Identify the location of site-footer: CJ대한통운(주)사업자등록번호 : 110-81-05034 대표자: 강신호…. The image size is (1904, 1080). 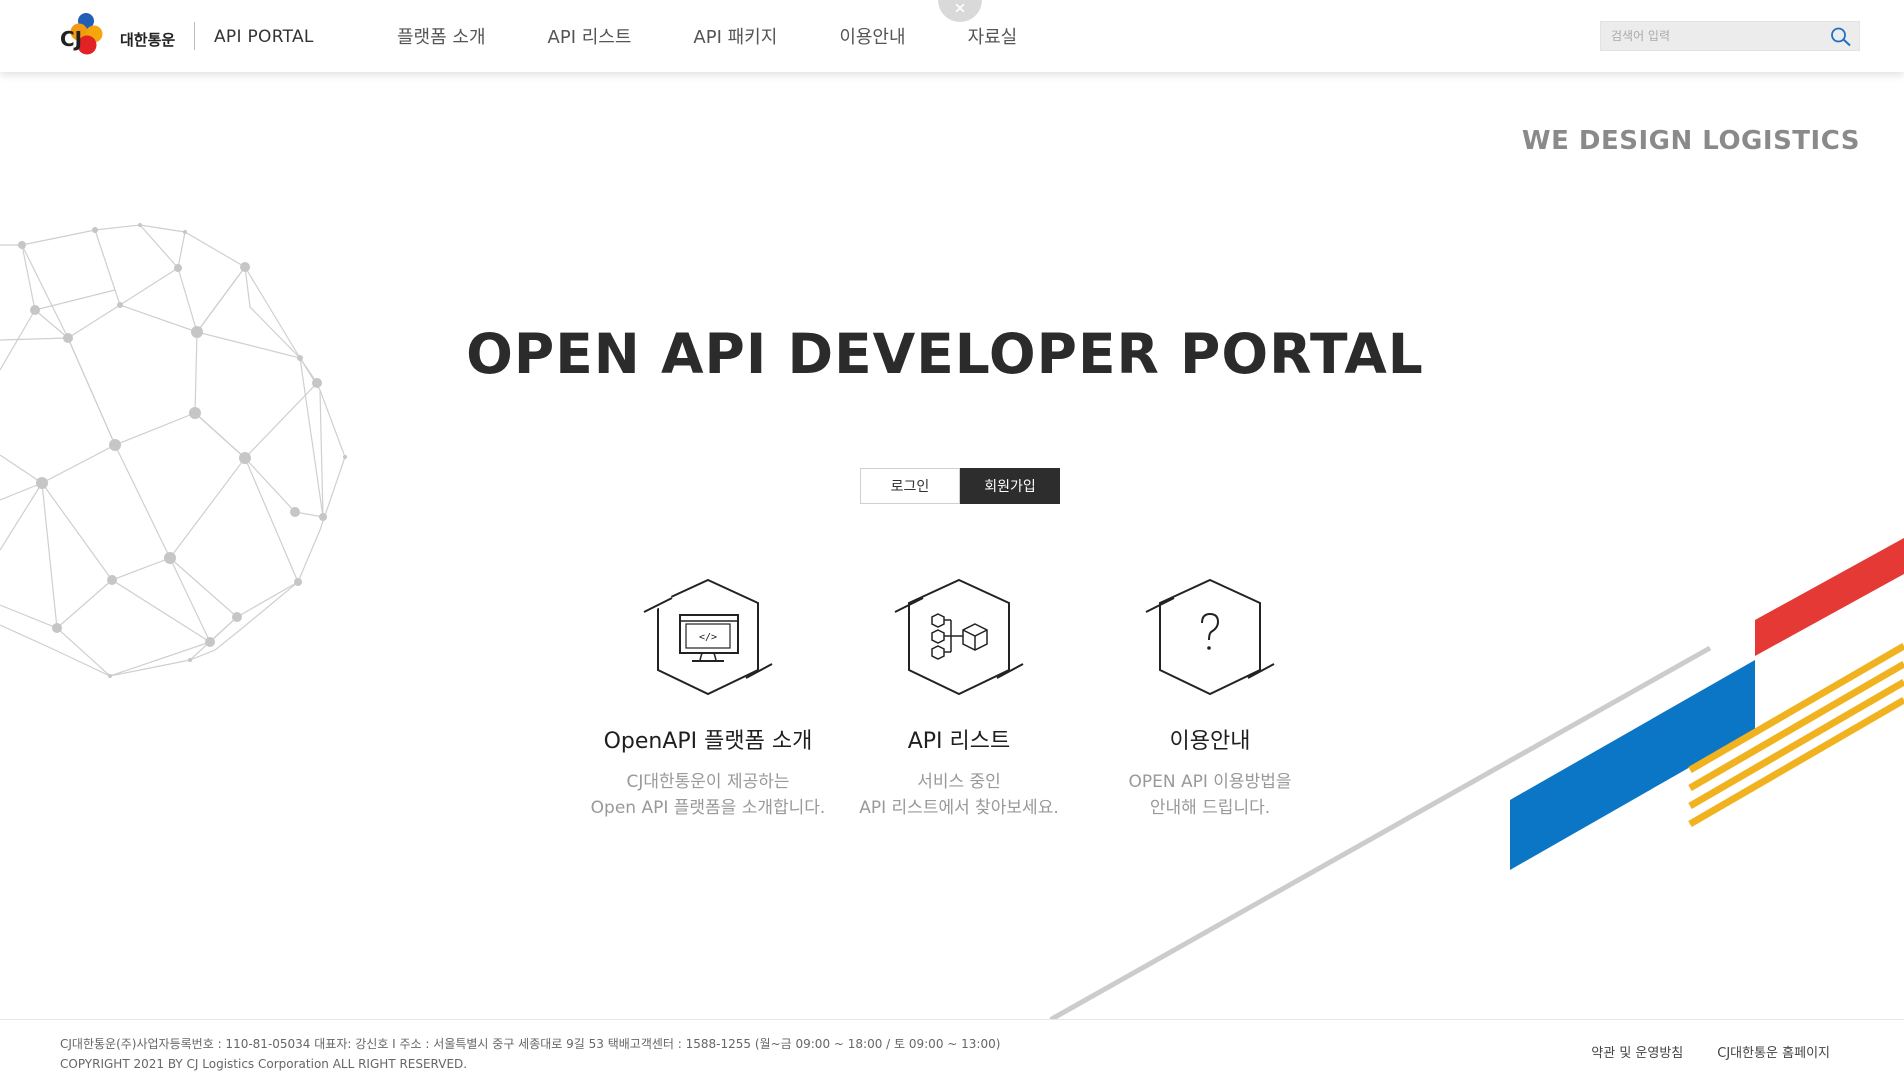
(952, 1049).